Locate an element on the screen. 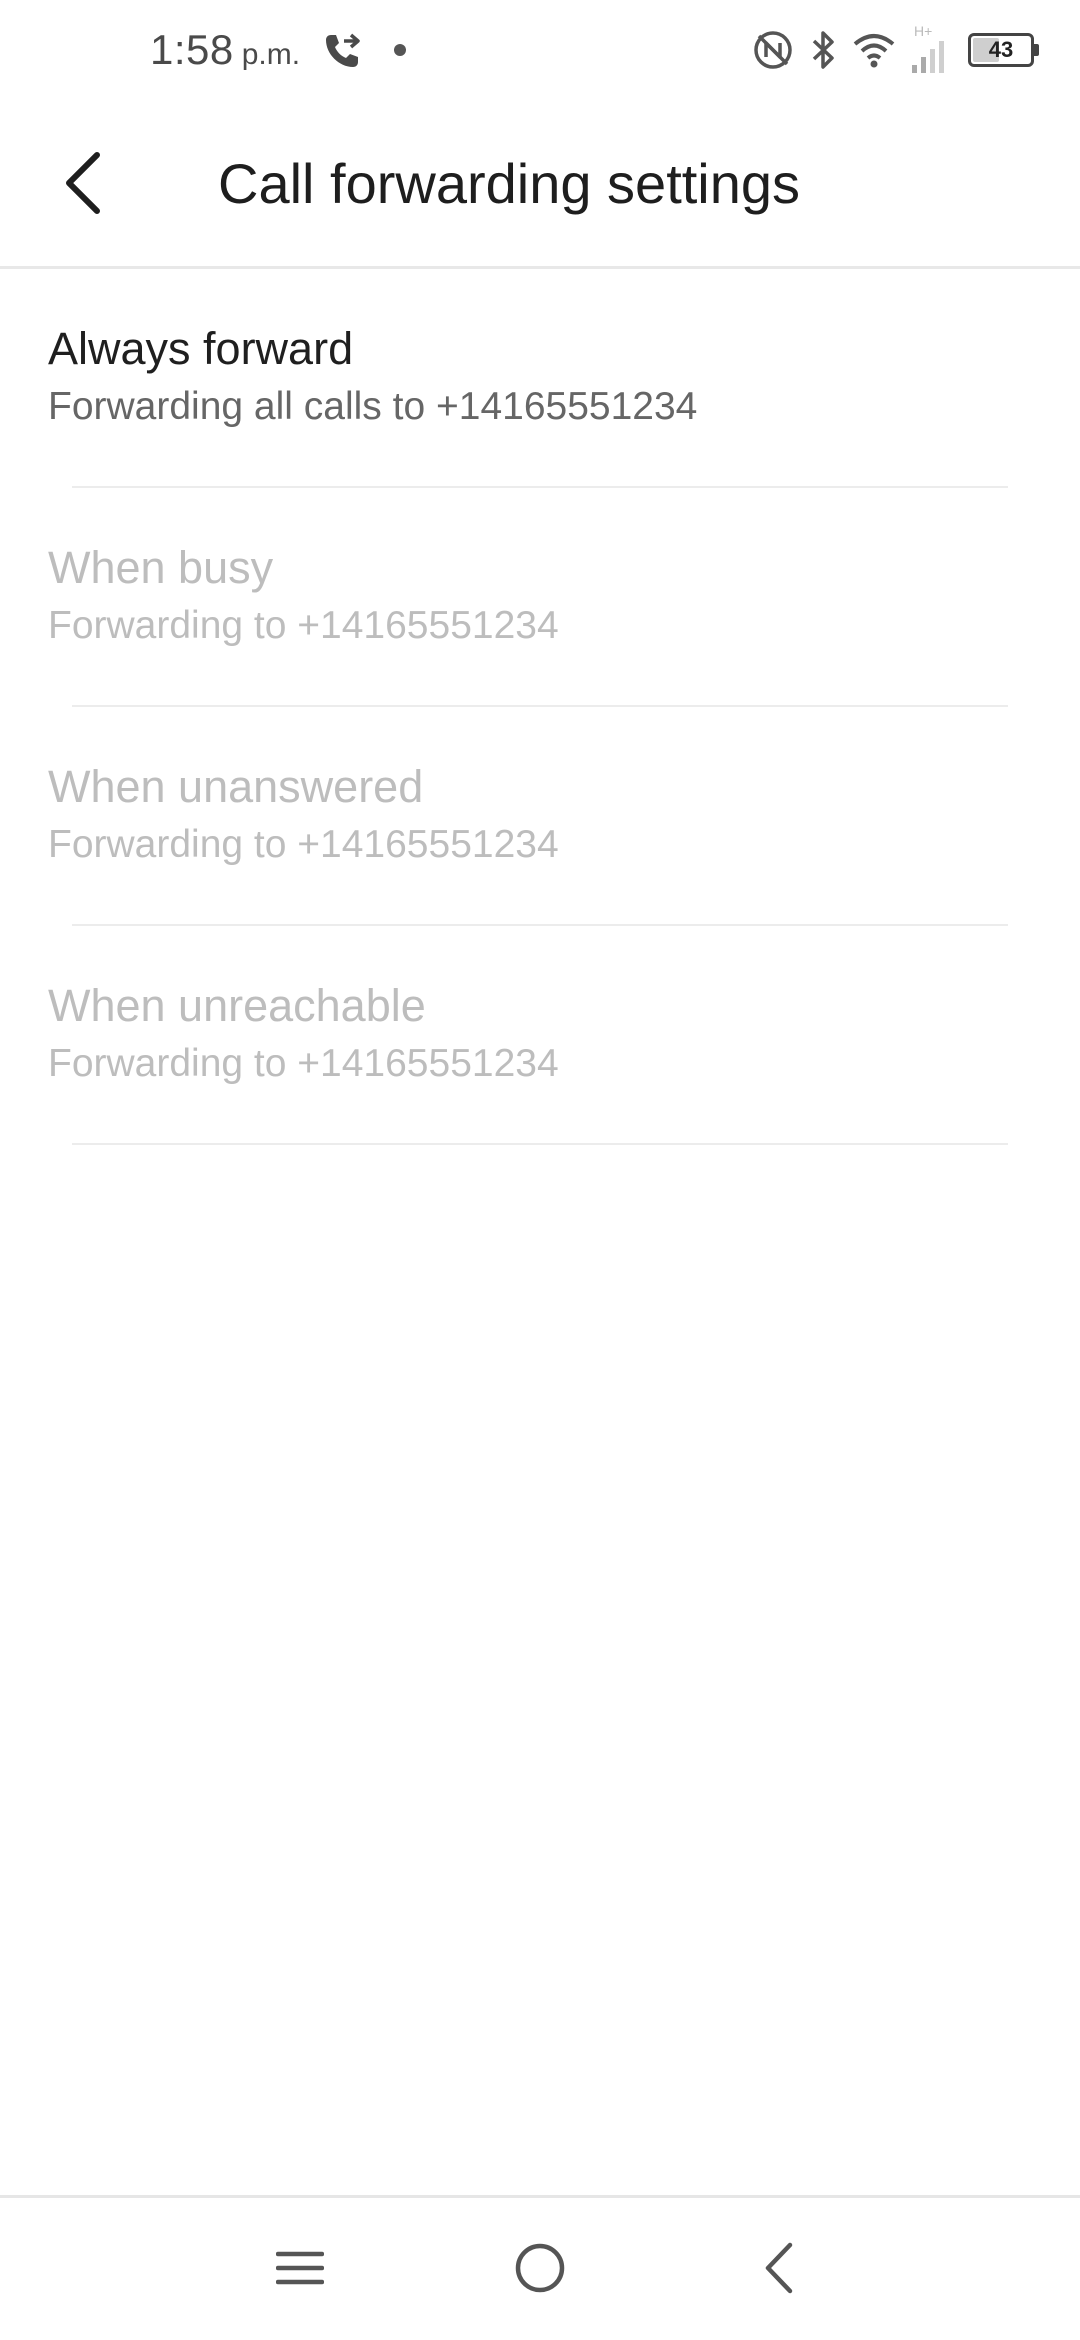 Image resolution: width=1080 pixels, height=2340 pixels. setting-title: When unreachable is located at coordinates (237, 1005).